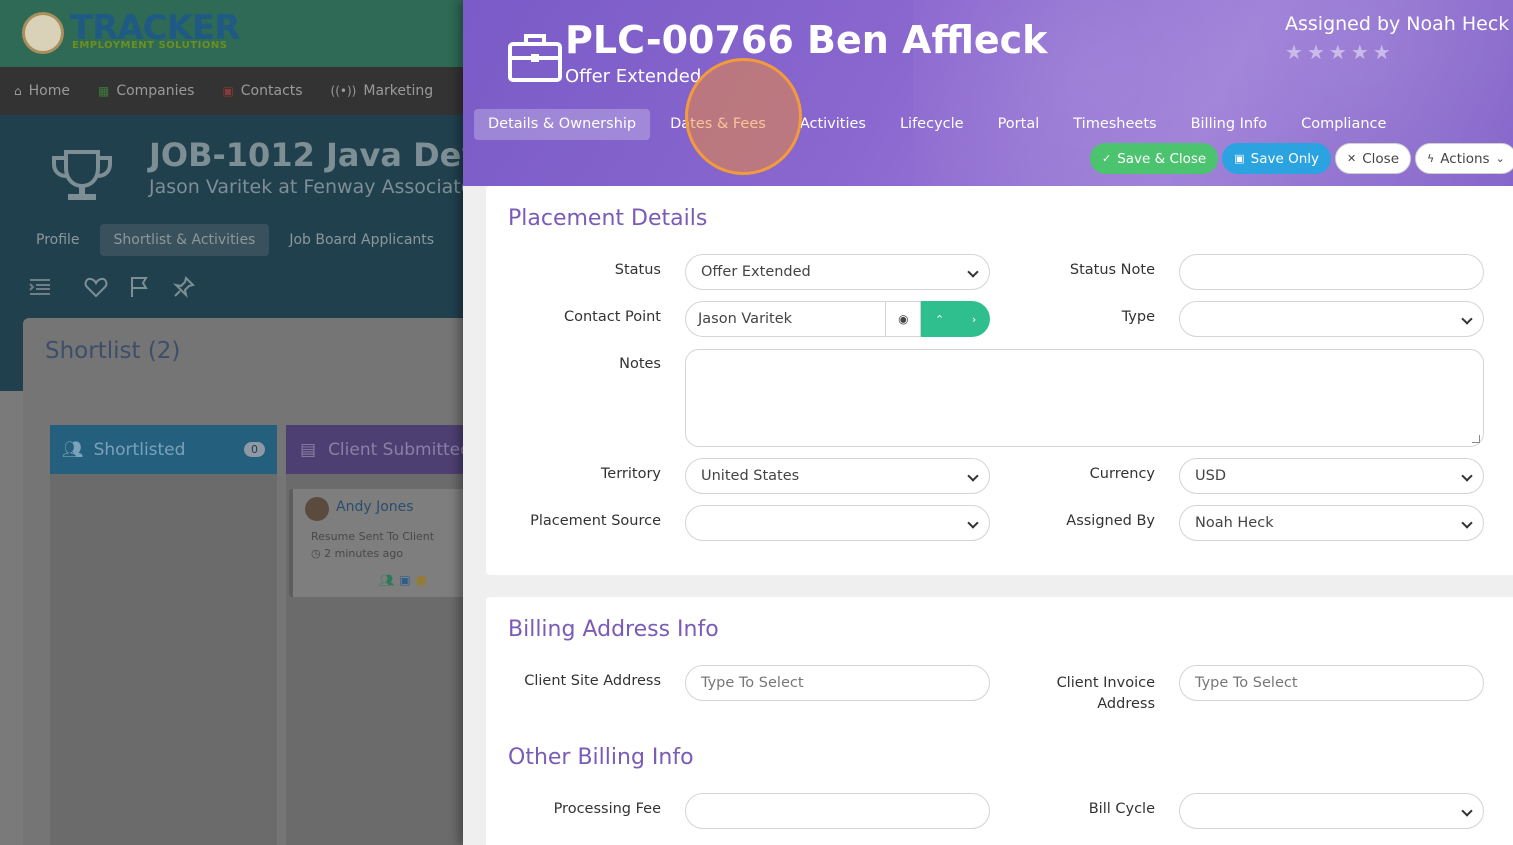 The image size is (1513, 845). Describe the element at coordinates (1138, 317) in the screenshot. I see `type-label: Type` at that location.